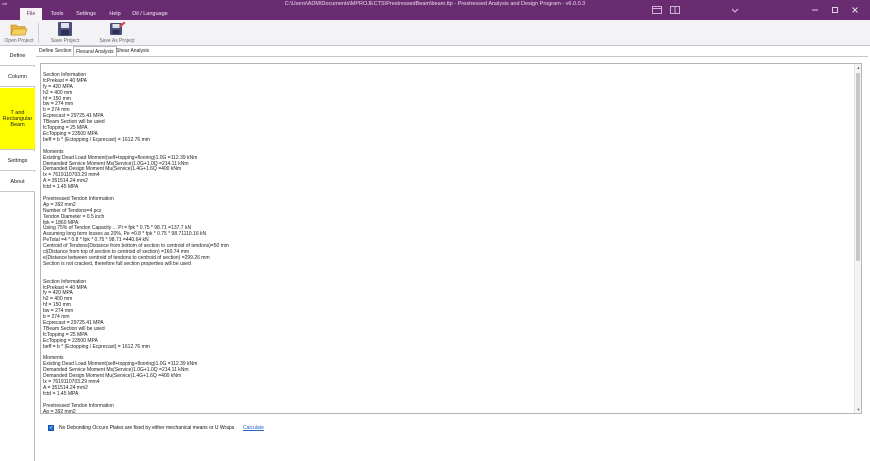 The width and height of the screenshot is (870, 461). What do you see at coordinates (858, 409) in the screenshot?
I see `scroll-down-icon: ▼` at bounding box center [858, 409].